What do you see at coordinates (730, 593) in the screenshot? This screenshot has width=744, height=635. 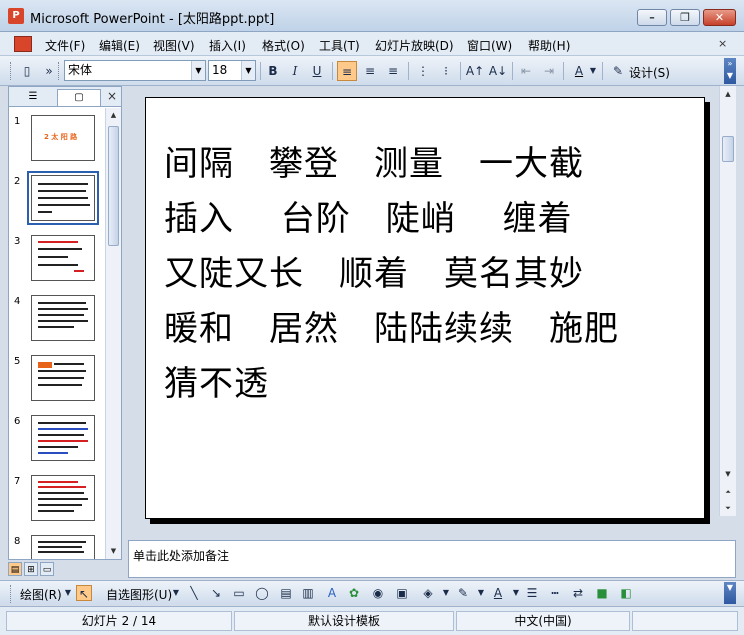 I see `toolbar-overflow-icon: ▼` at bounding box center [730, 593].